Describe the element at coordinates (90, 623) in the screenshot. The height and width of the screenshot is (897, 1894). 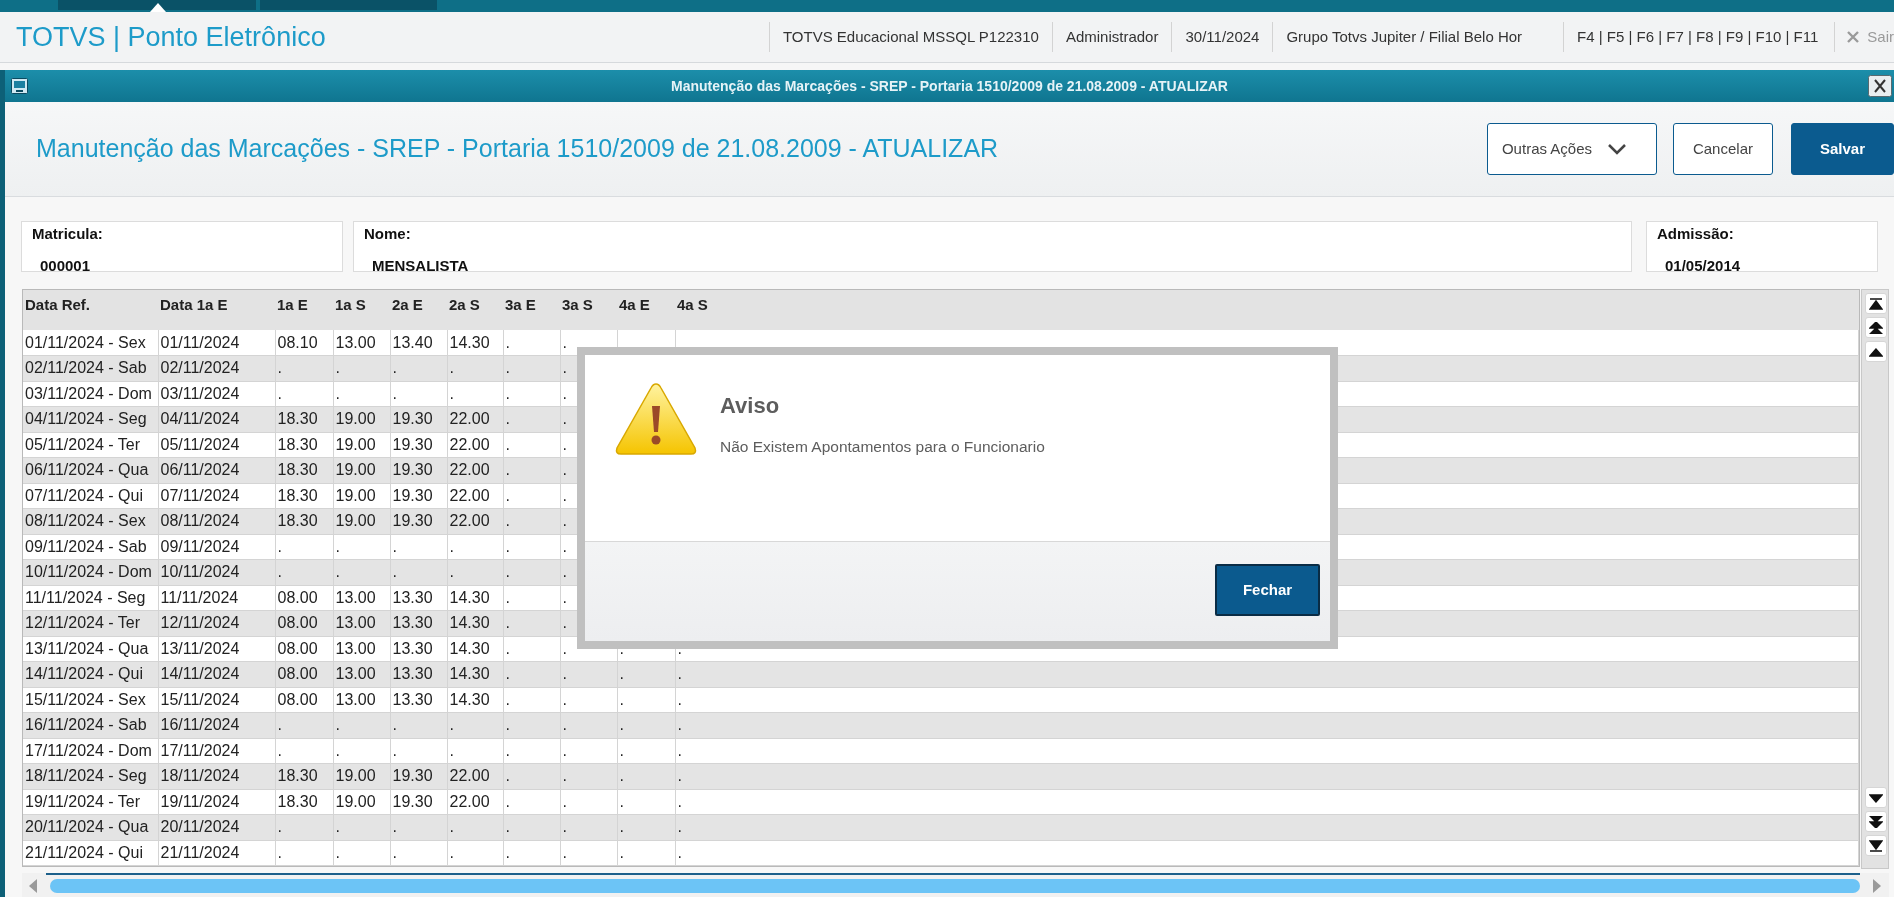
I see `table-cell: 12/11/2024 - Ter` at that location.